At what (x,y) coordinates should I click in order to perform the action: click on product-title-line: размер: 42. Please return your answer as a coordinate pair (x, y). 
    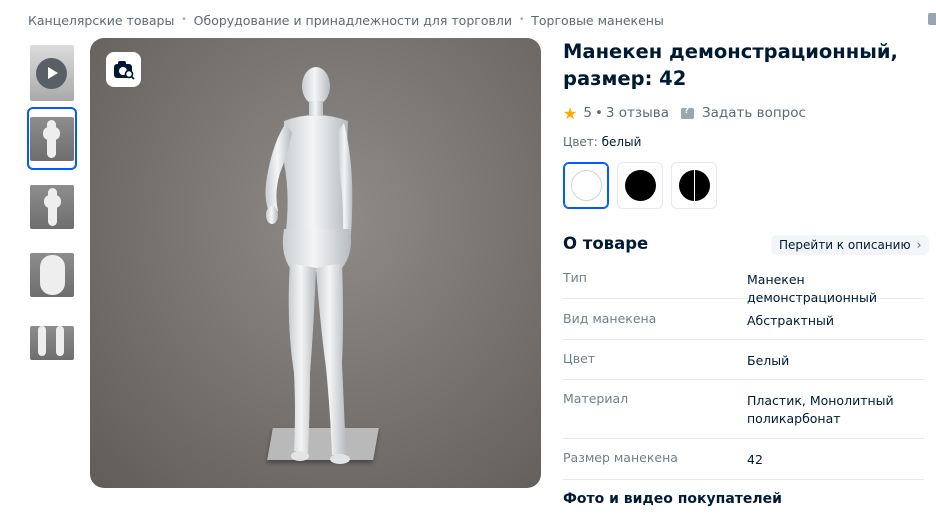
    Looking at the image, I should click on (625, 78).